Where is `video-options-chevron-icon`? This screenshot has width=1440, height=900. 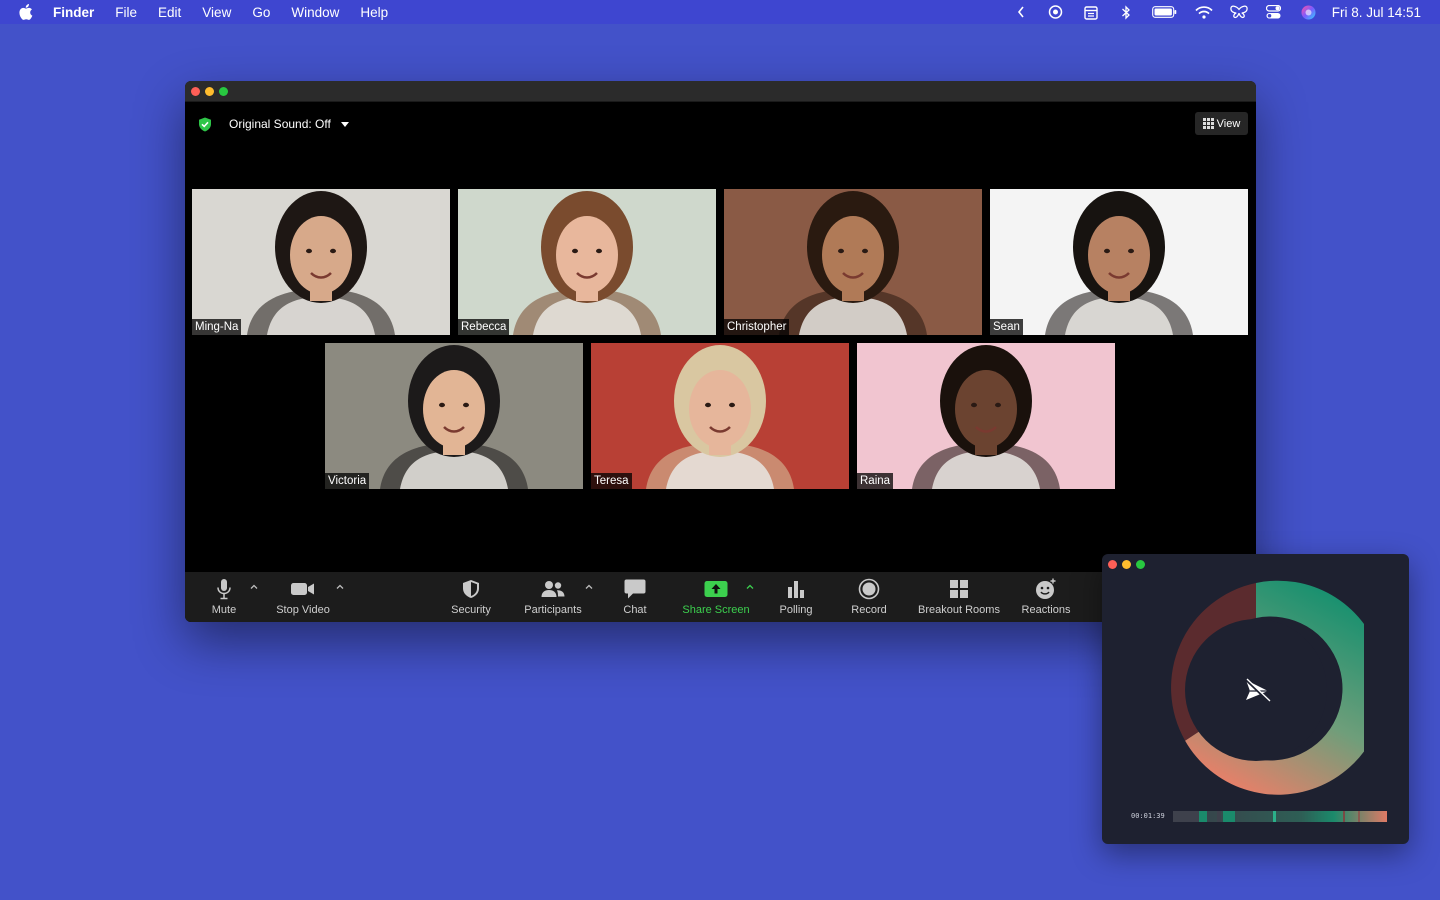 video-options-chevron-icon is located at coordinates (340, 587).